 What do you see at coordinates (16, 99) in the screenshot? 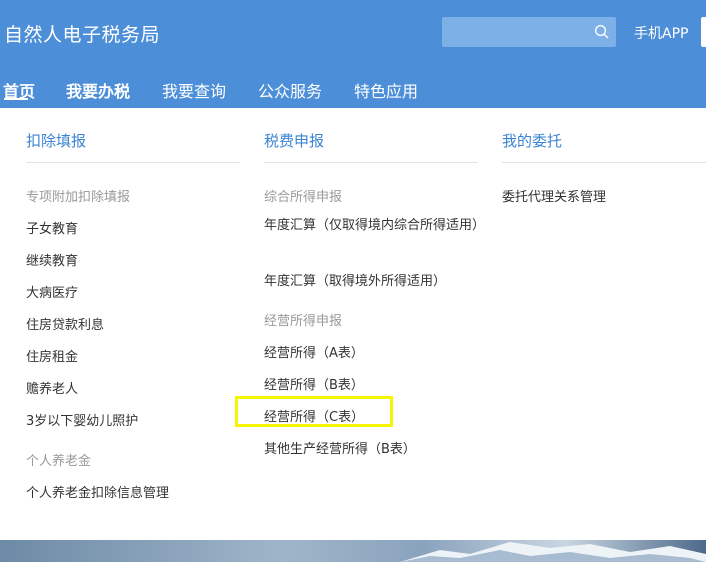
I see `nav-active-indicator` at bounding box center [16, 99].